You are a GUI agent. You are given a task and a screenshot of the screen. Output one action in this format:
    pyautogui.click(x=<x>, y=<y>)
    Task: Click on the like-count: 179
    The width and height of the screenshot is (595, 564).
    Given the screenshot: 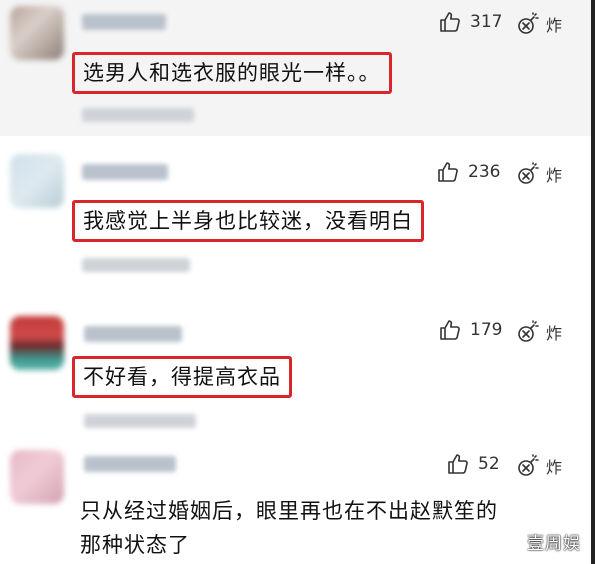 What is the action you would take?
    pyautogui.click(x=486, y=330)
    